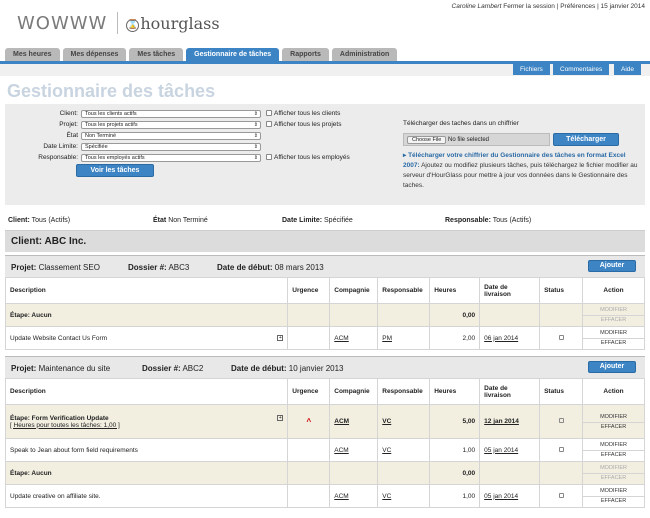  What do you see at coordinates (308, 124) in the screenshot?
I see `show-all-projects-label: Afficher tous les projets` at bounding box center [308, 124].